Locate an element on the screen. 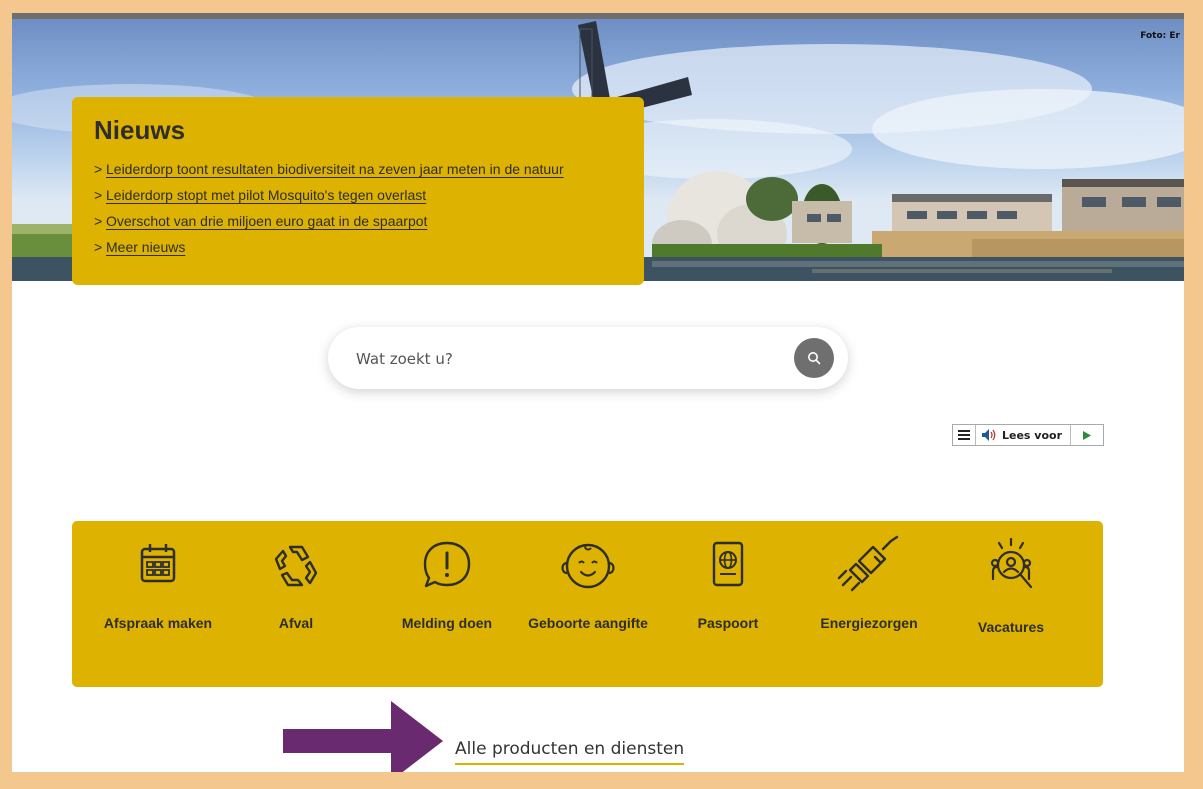  plug-icon is located at coordinates (868, 563).